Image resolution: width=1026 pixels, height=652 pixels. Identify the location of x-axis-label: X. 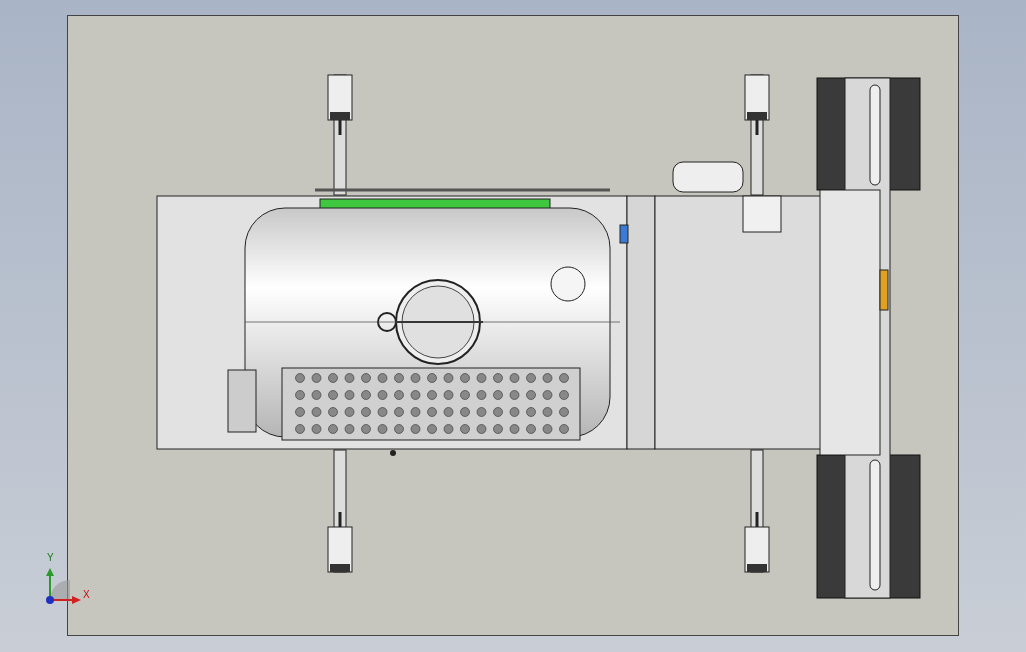
(86, 595).